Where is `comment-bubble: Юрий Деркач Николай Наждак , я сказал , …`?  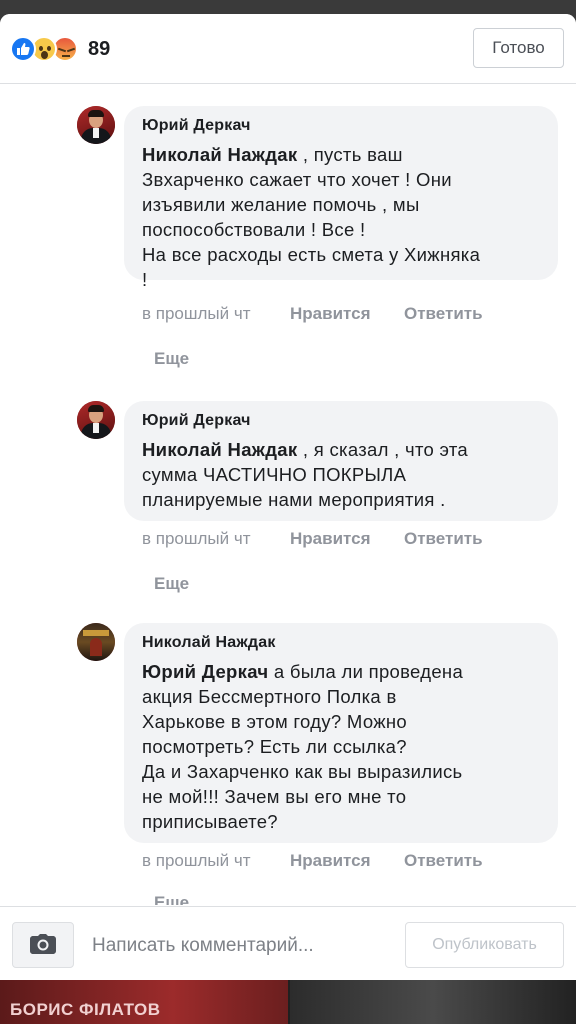
comment-bubble: Юрий Деркач Николай Наждак , я сказал , … is located at coordinates (341, 461).